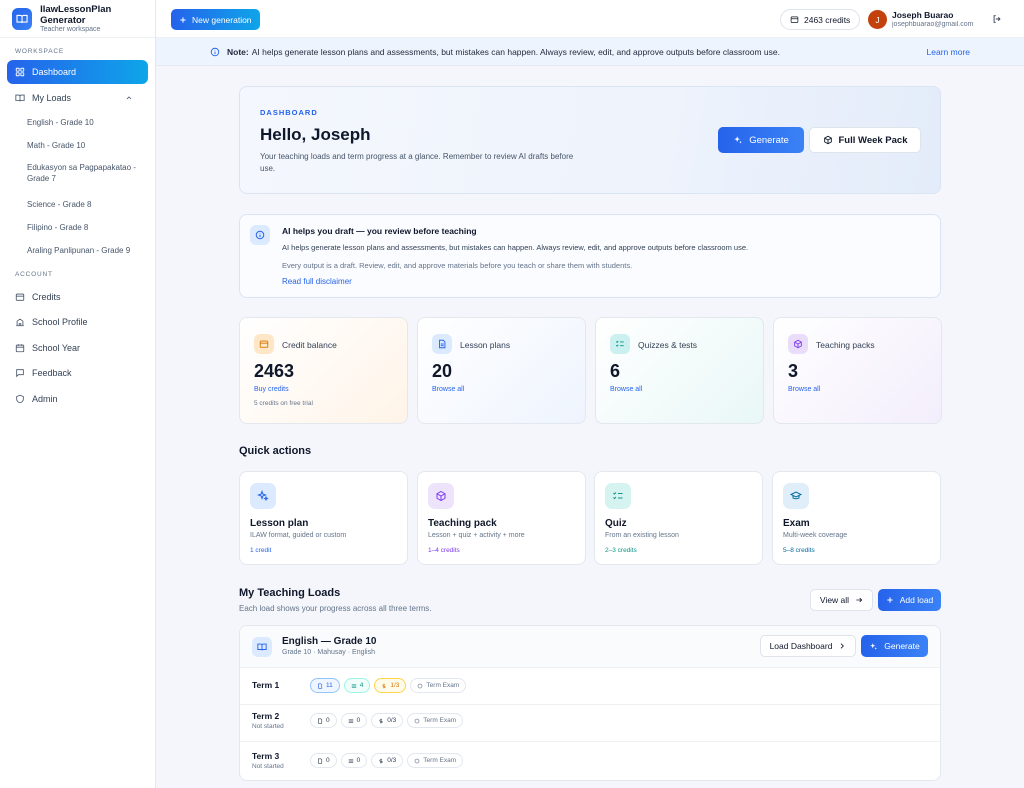 The image size is (1024, 788). Describe the element at coordinates (77, 348) in the screenshot. I see `sidebar-item-school-year: School Year` at that location.